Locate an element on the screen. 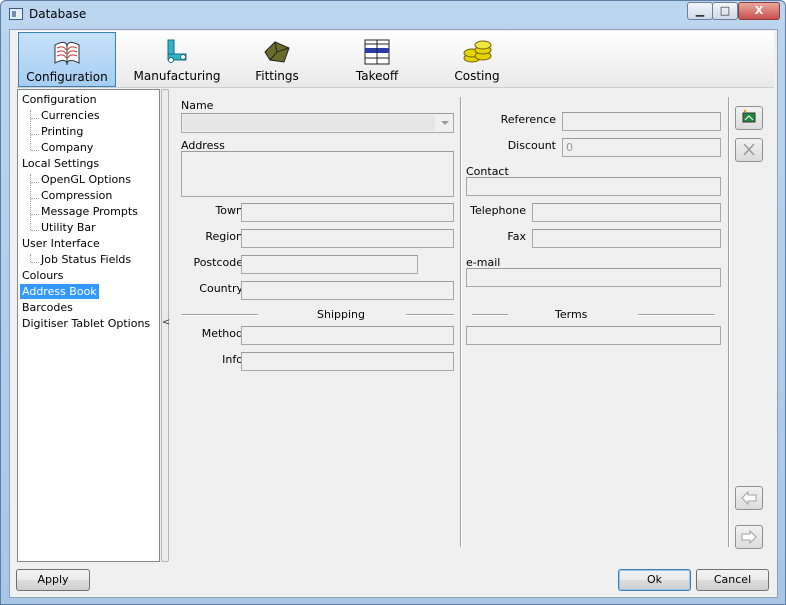  discount-field: 0 is located at coordinates (641, 147).